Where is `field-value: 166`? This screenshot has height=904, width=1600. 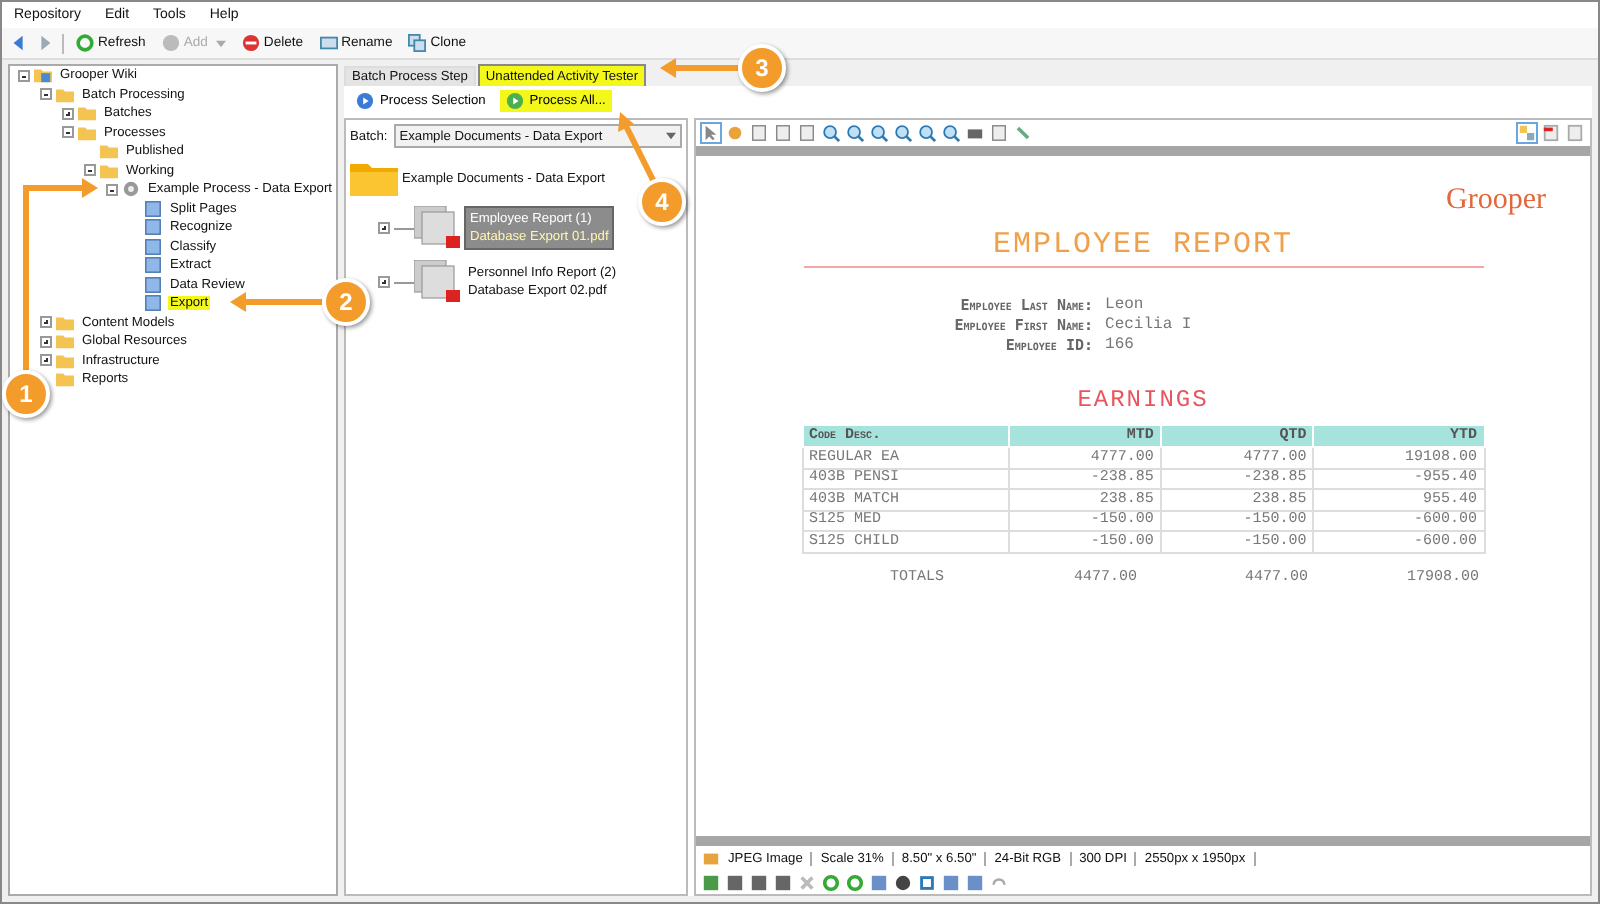
field-value: 166 is located at coordinates (1120, 346).